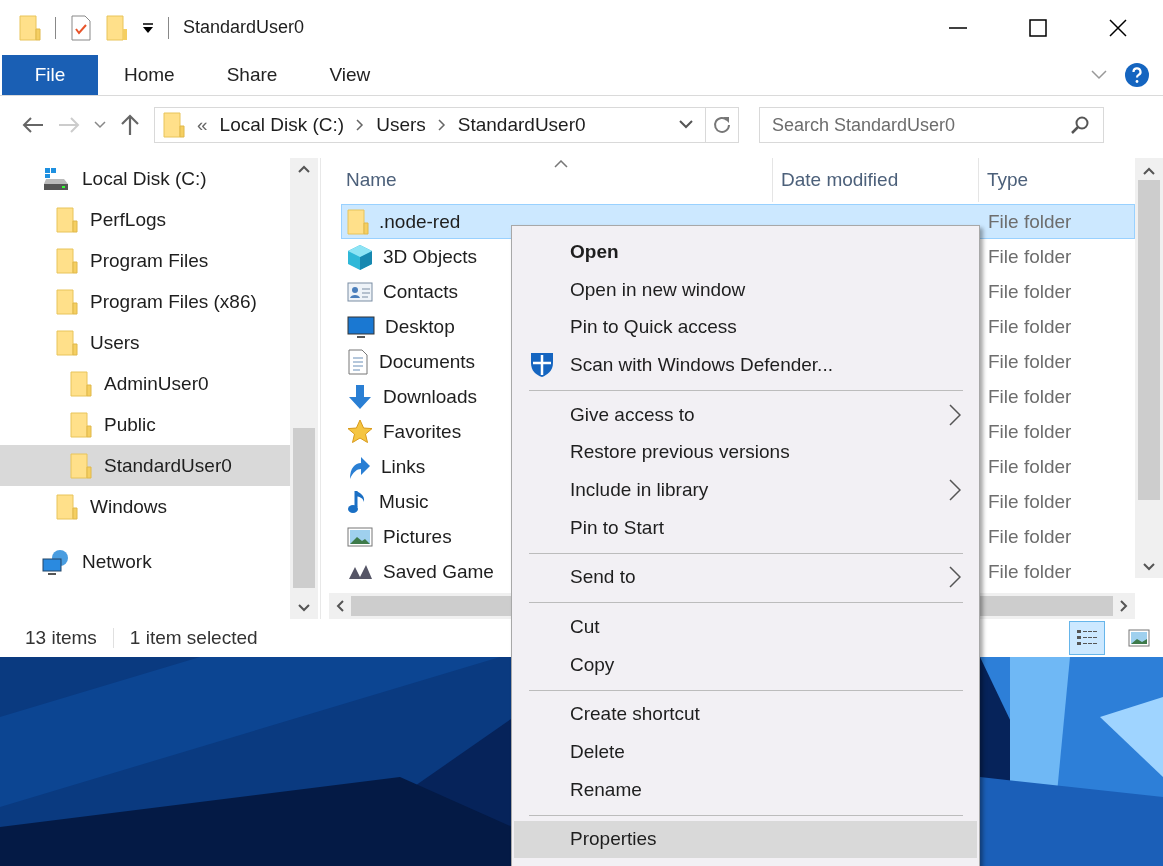  Describe the element at coordinates (404, 501) in the screenshot. I see `file-name: Music` at that location.